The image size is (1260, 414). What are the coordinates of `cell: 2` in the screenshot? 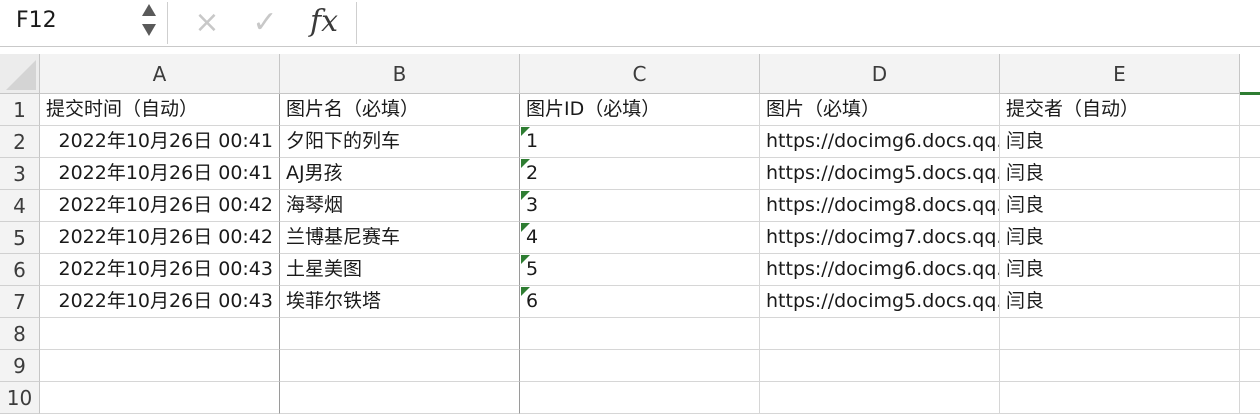 It's located at (640, 174).